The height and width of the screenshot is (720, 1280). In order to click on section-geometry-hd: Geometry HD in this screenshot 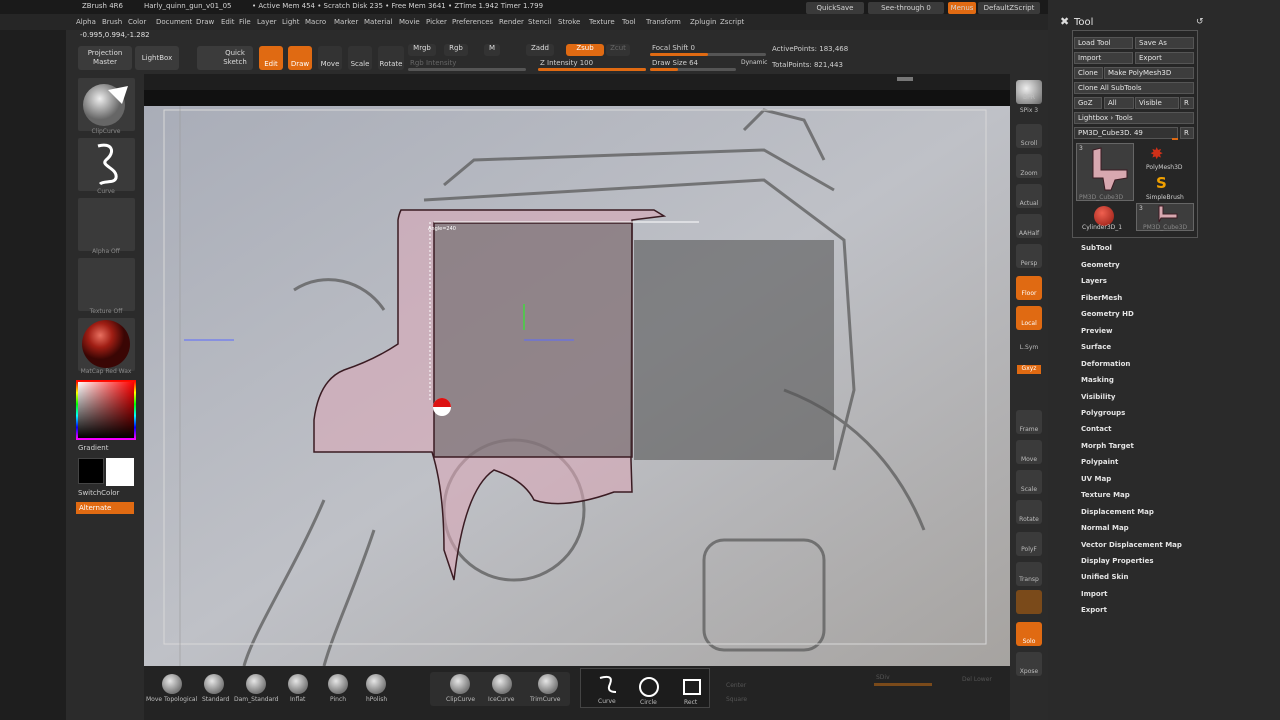, I will do `click(1107, 314)`.